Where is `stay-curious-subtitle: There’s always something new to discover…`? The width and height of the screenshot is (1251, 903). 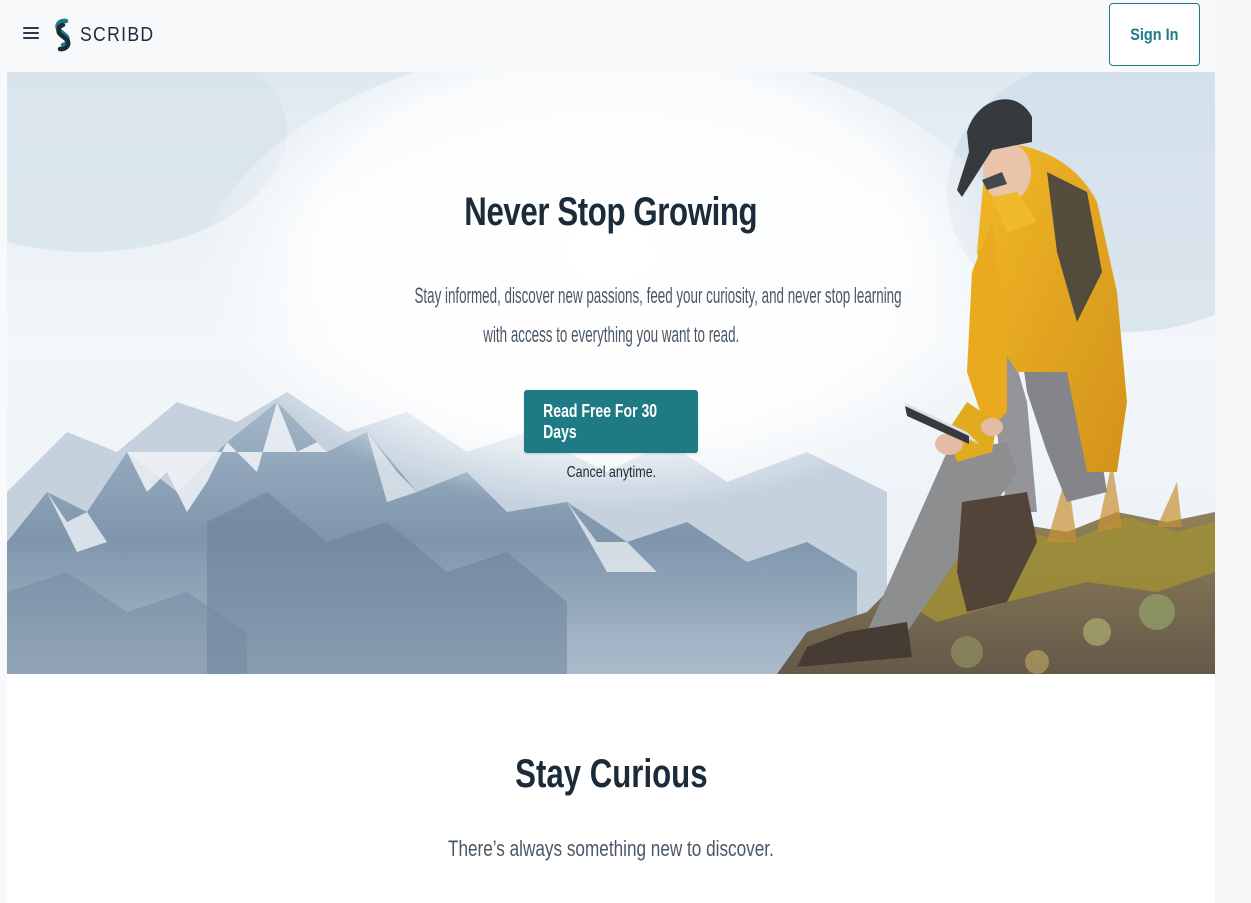
stay-curious-subtitle: There’s always something new to discover… is located at coordinates (611, 848).